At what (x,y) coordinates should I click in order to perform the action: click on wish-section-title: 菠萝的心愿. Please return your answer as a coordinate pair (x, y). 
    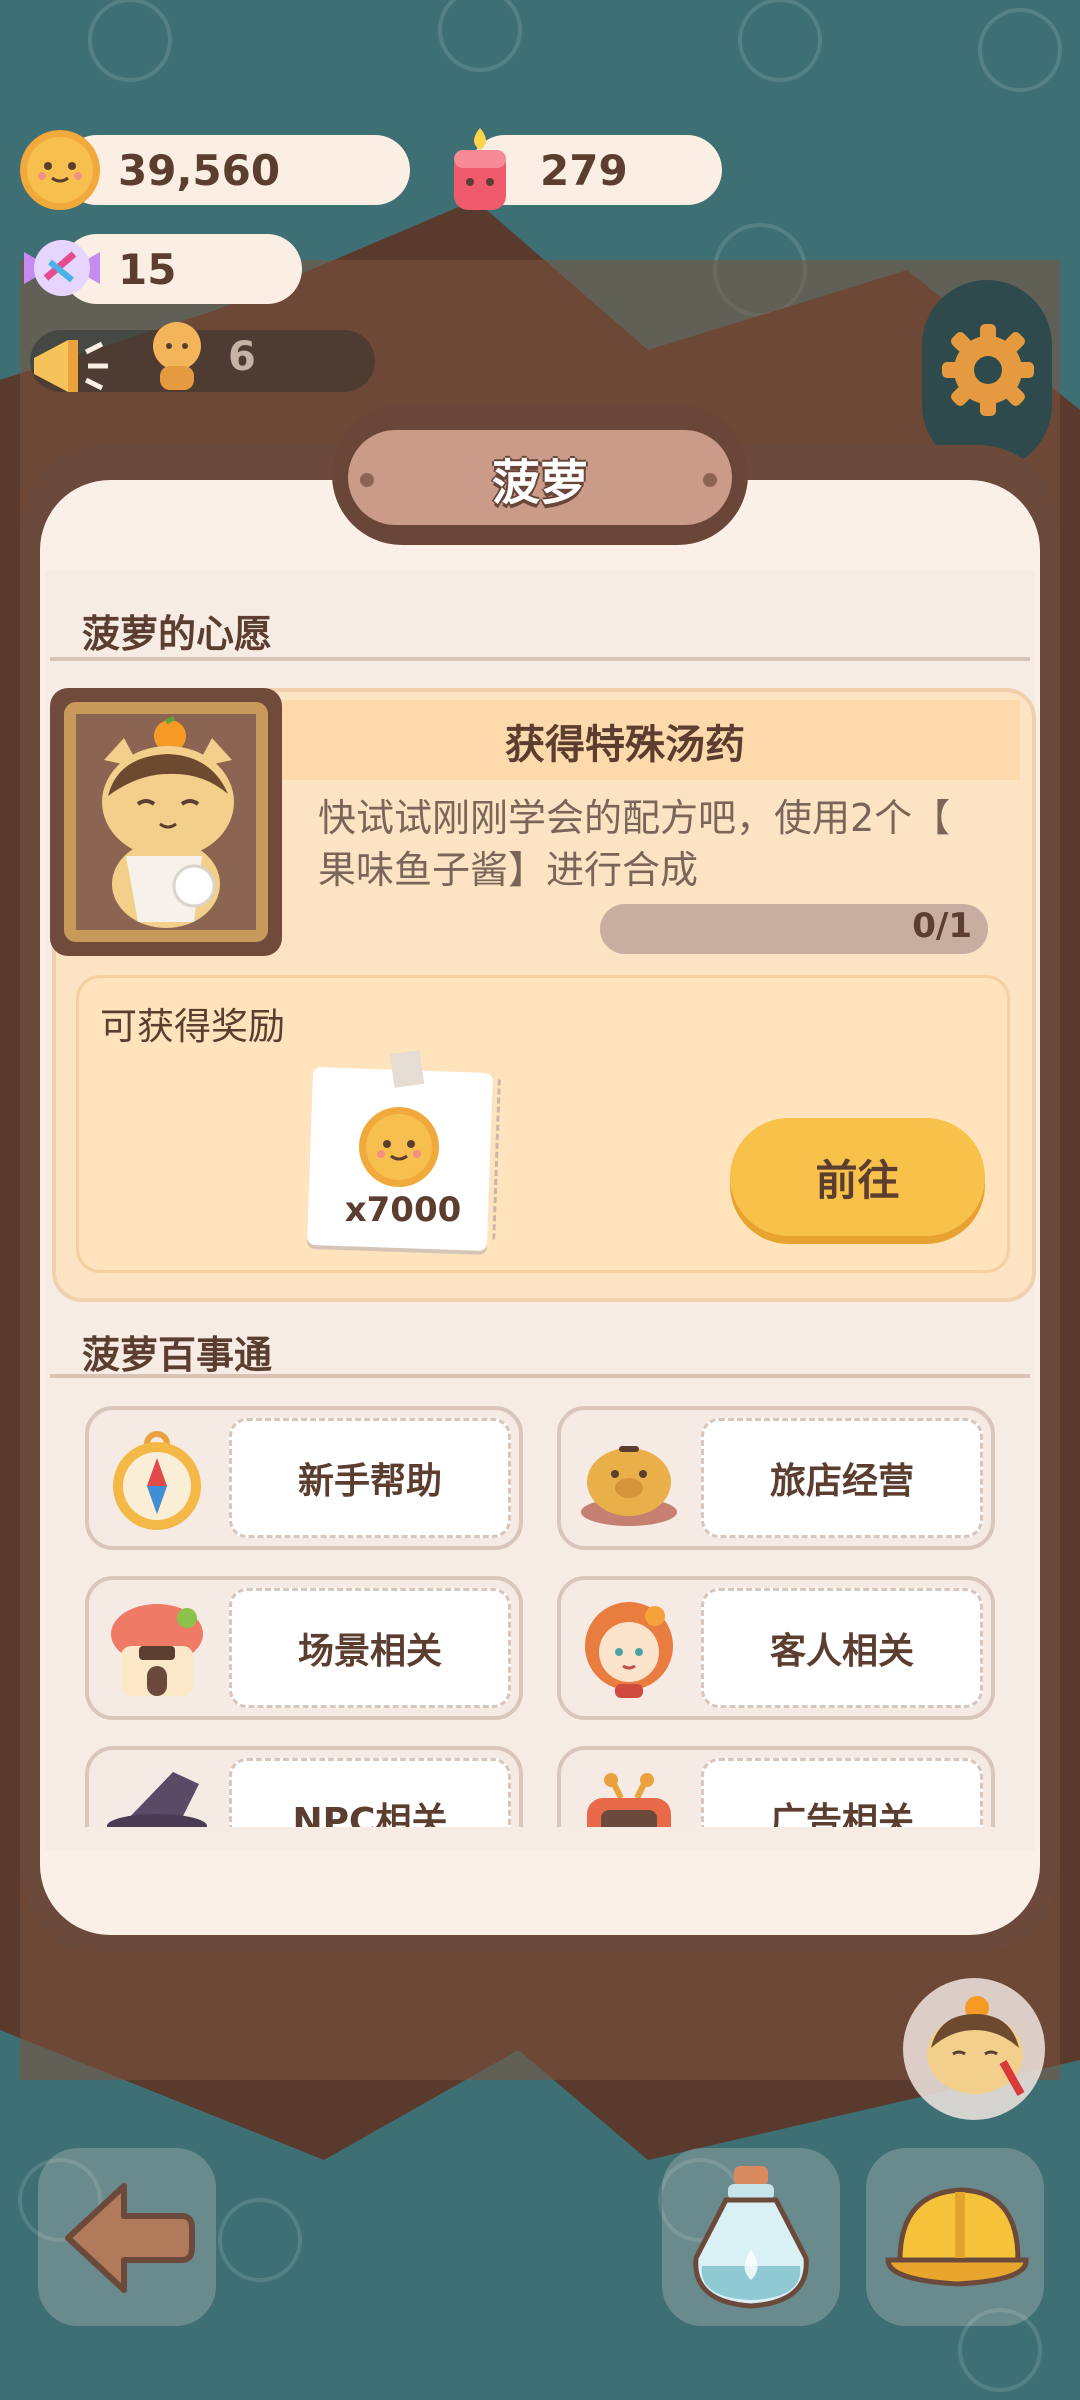
    Looking at the image, I should click on (177, 634).